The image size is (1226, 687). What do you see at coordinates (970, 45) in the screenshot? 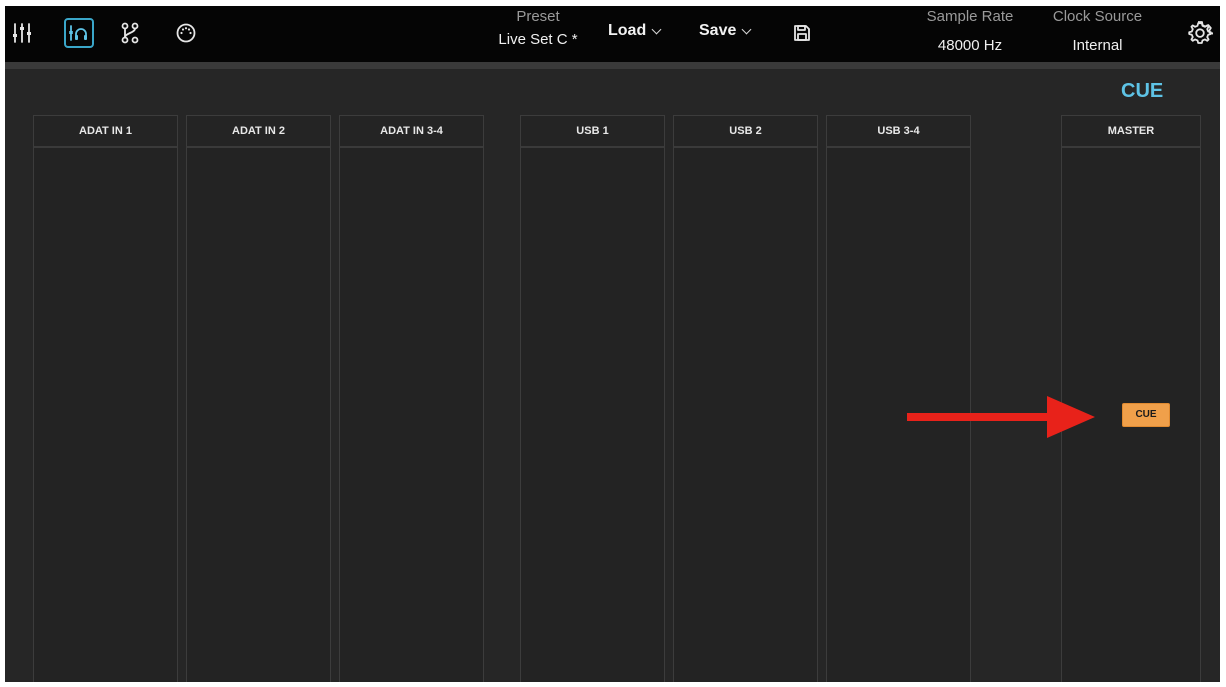
I see `sample-rate-value: 48000 Hz` at bounding box center [970, 45].